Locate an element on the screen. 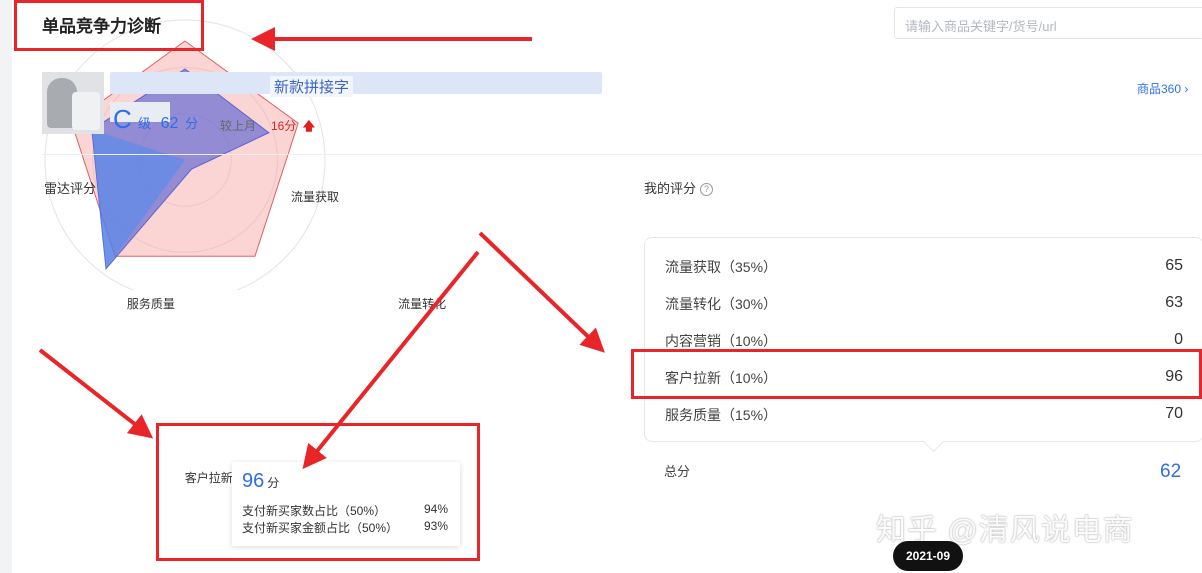 This screenshot has width=1202, height=573. arrow-to-customer-axis is located at coordinates (96, 393).